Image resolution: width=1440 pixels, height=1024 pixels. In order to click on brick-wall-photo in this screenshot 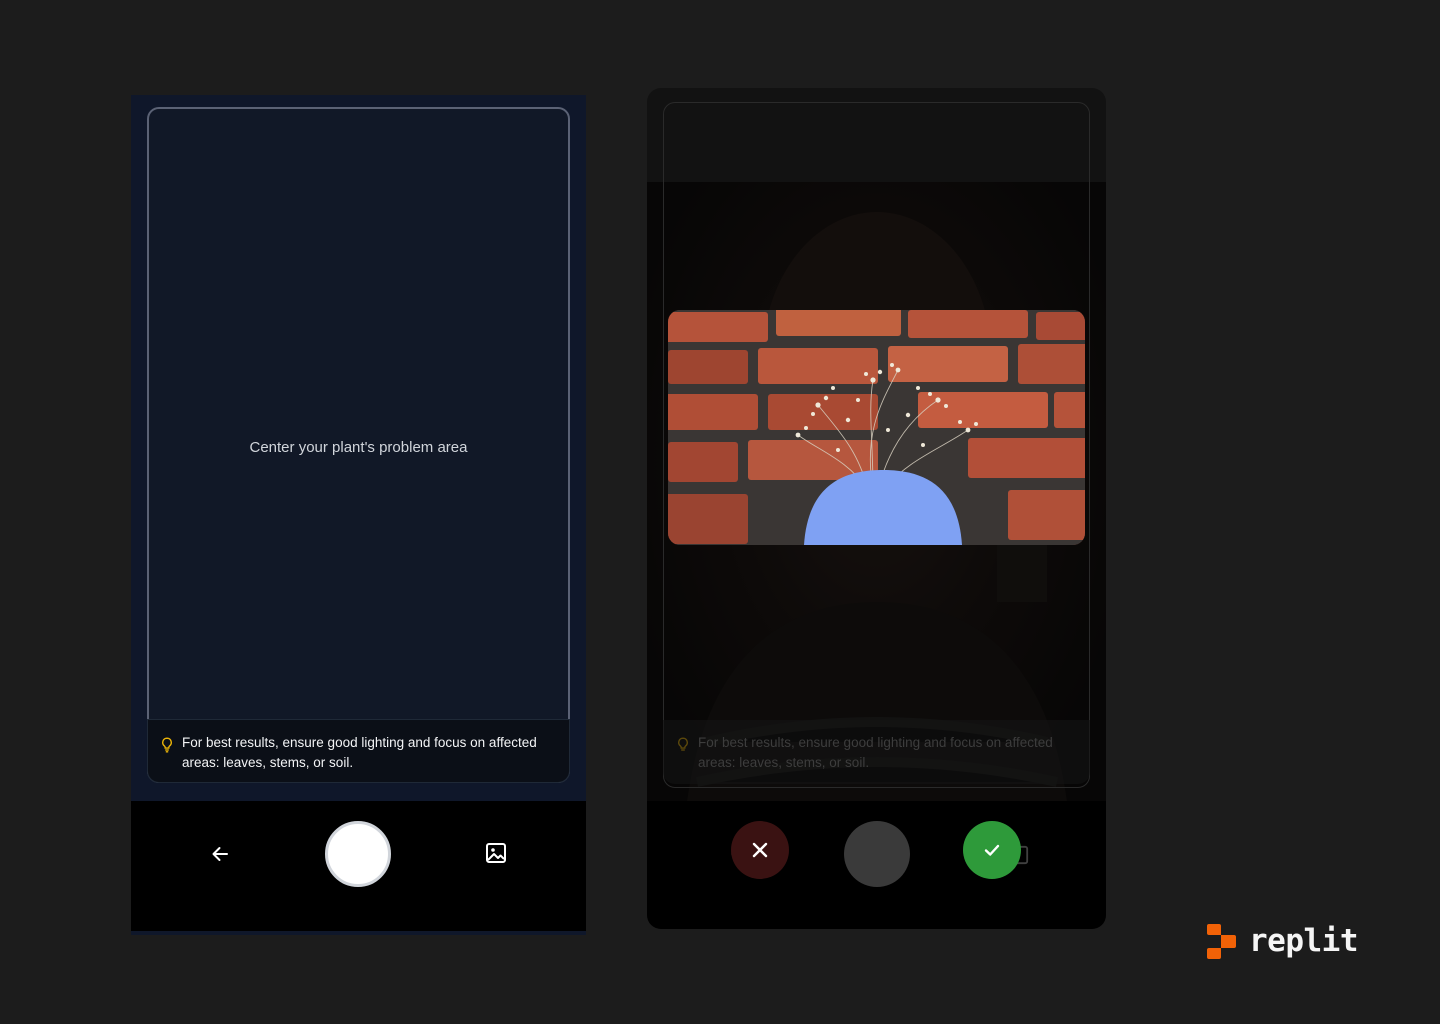, I will do `click(876, 427)`.